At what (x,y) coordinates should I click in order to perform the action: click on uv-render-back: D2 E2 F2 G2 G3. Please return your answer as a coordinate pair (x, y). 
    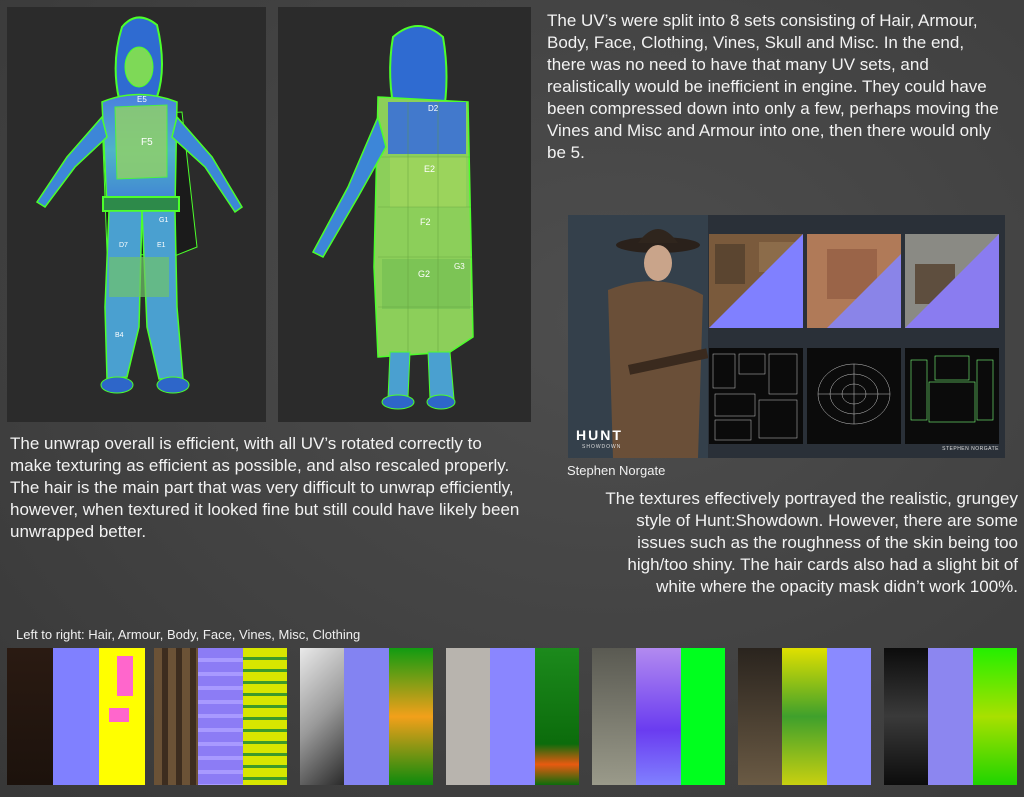
    Looking at the image, I should click on (404, 214).